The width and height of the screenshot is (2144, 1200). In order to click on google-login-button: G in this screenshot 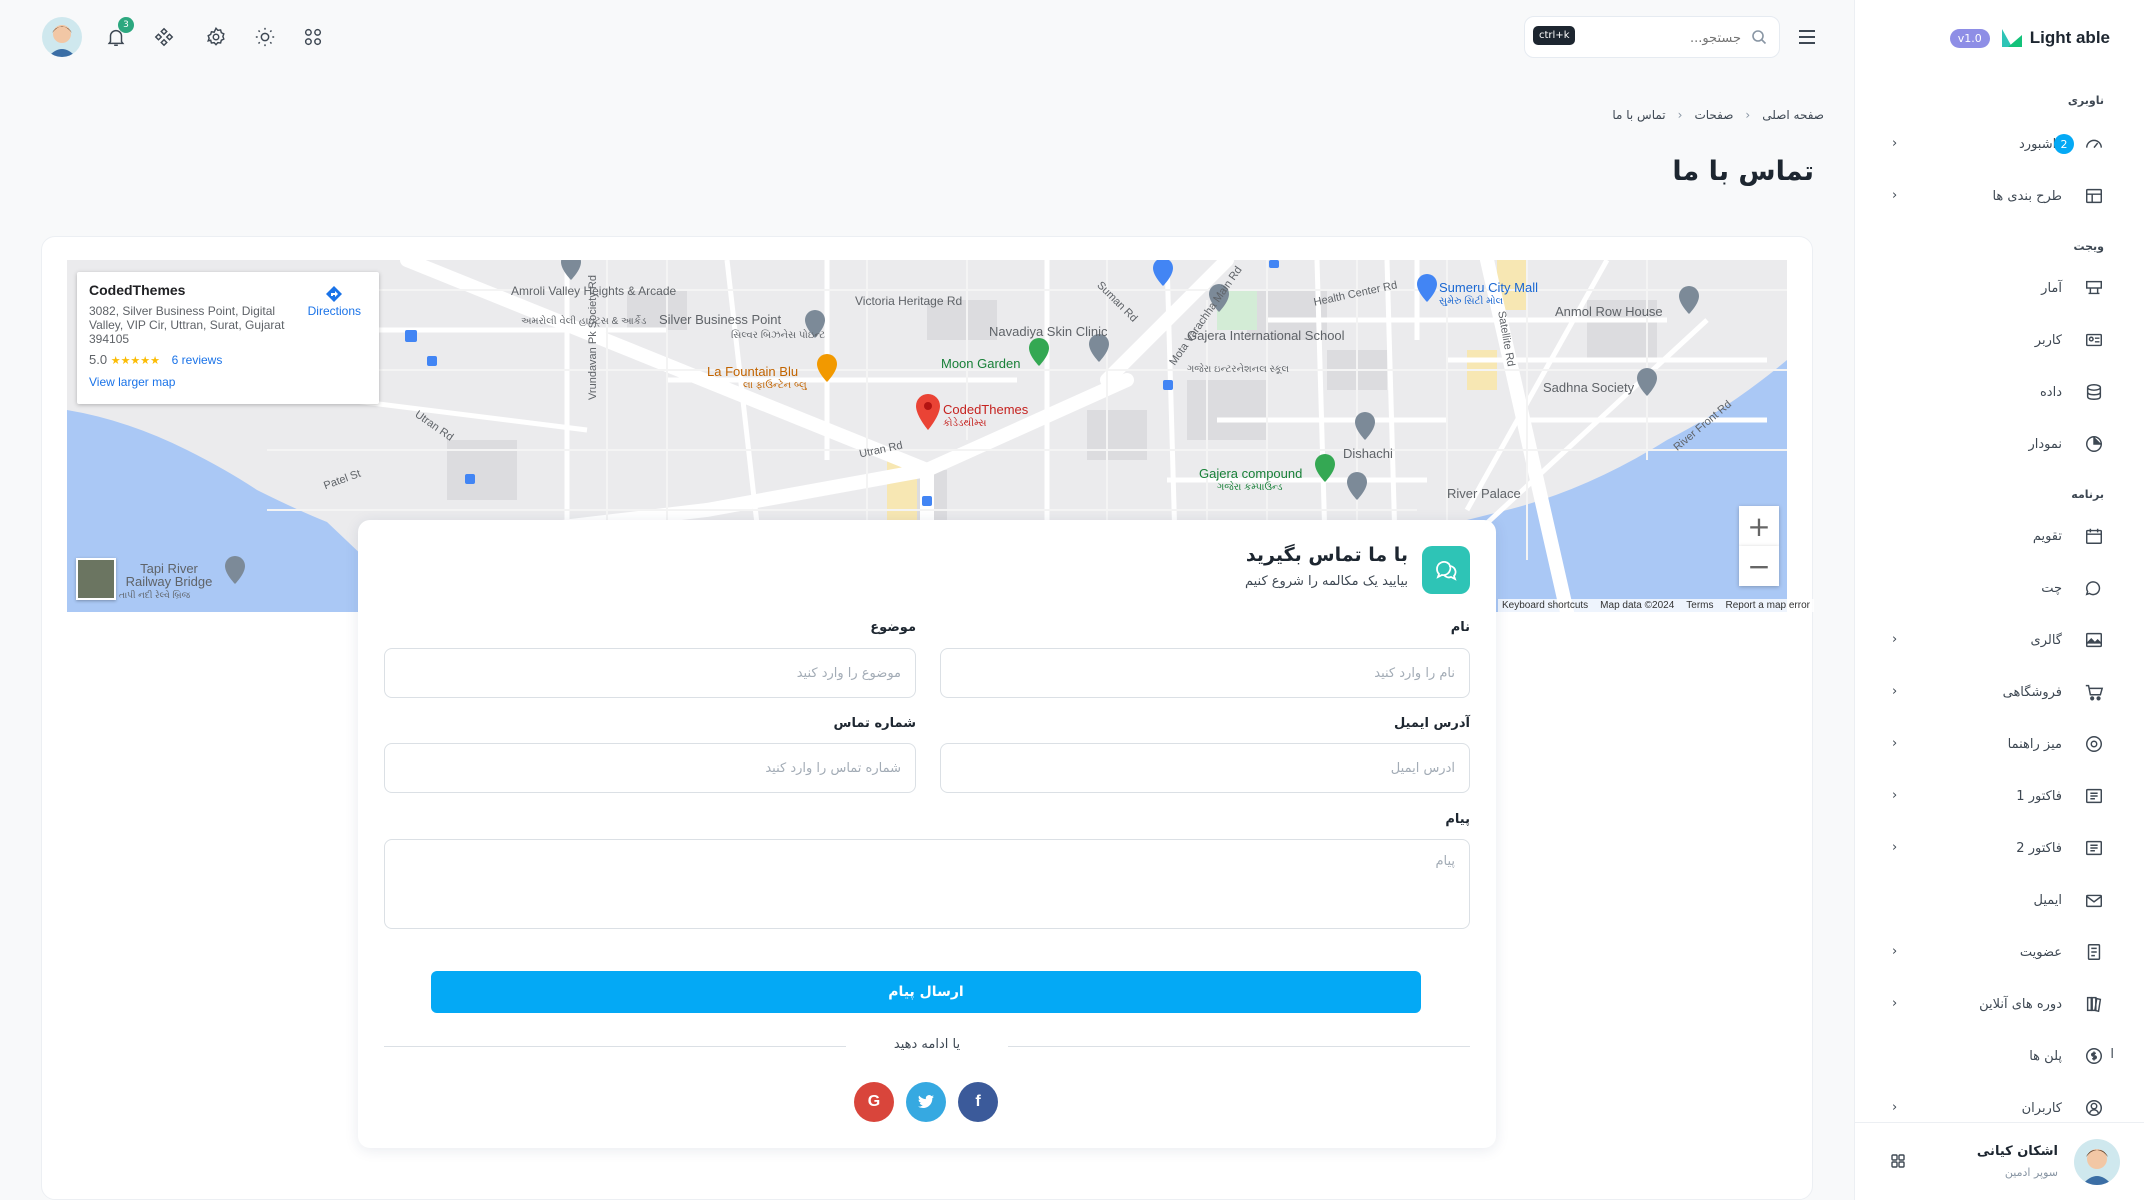, I will do `click(874, 1102)`.